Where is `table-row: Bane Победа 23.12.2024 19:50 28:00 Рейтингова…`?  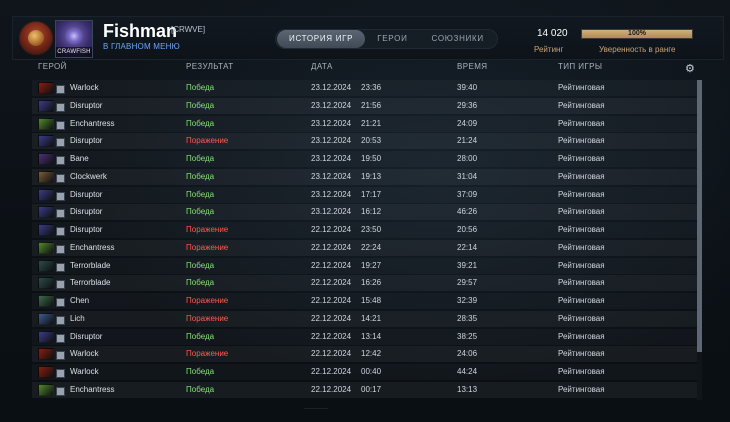
table-row: Bane Победа 23.12.2024 19:50 28:00 Рейтингова… is located at coordinates (364, 159).